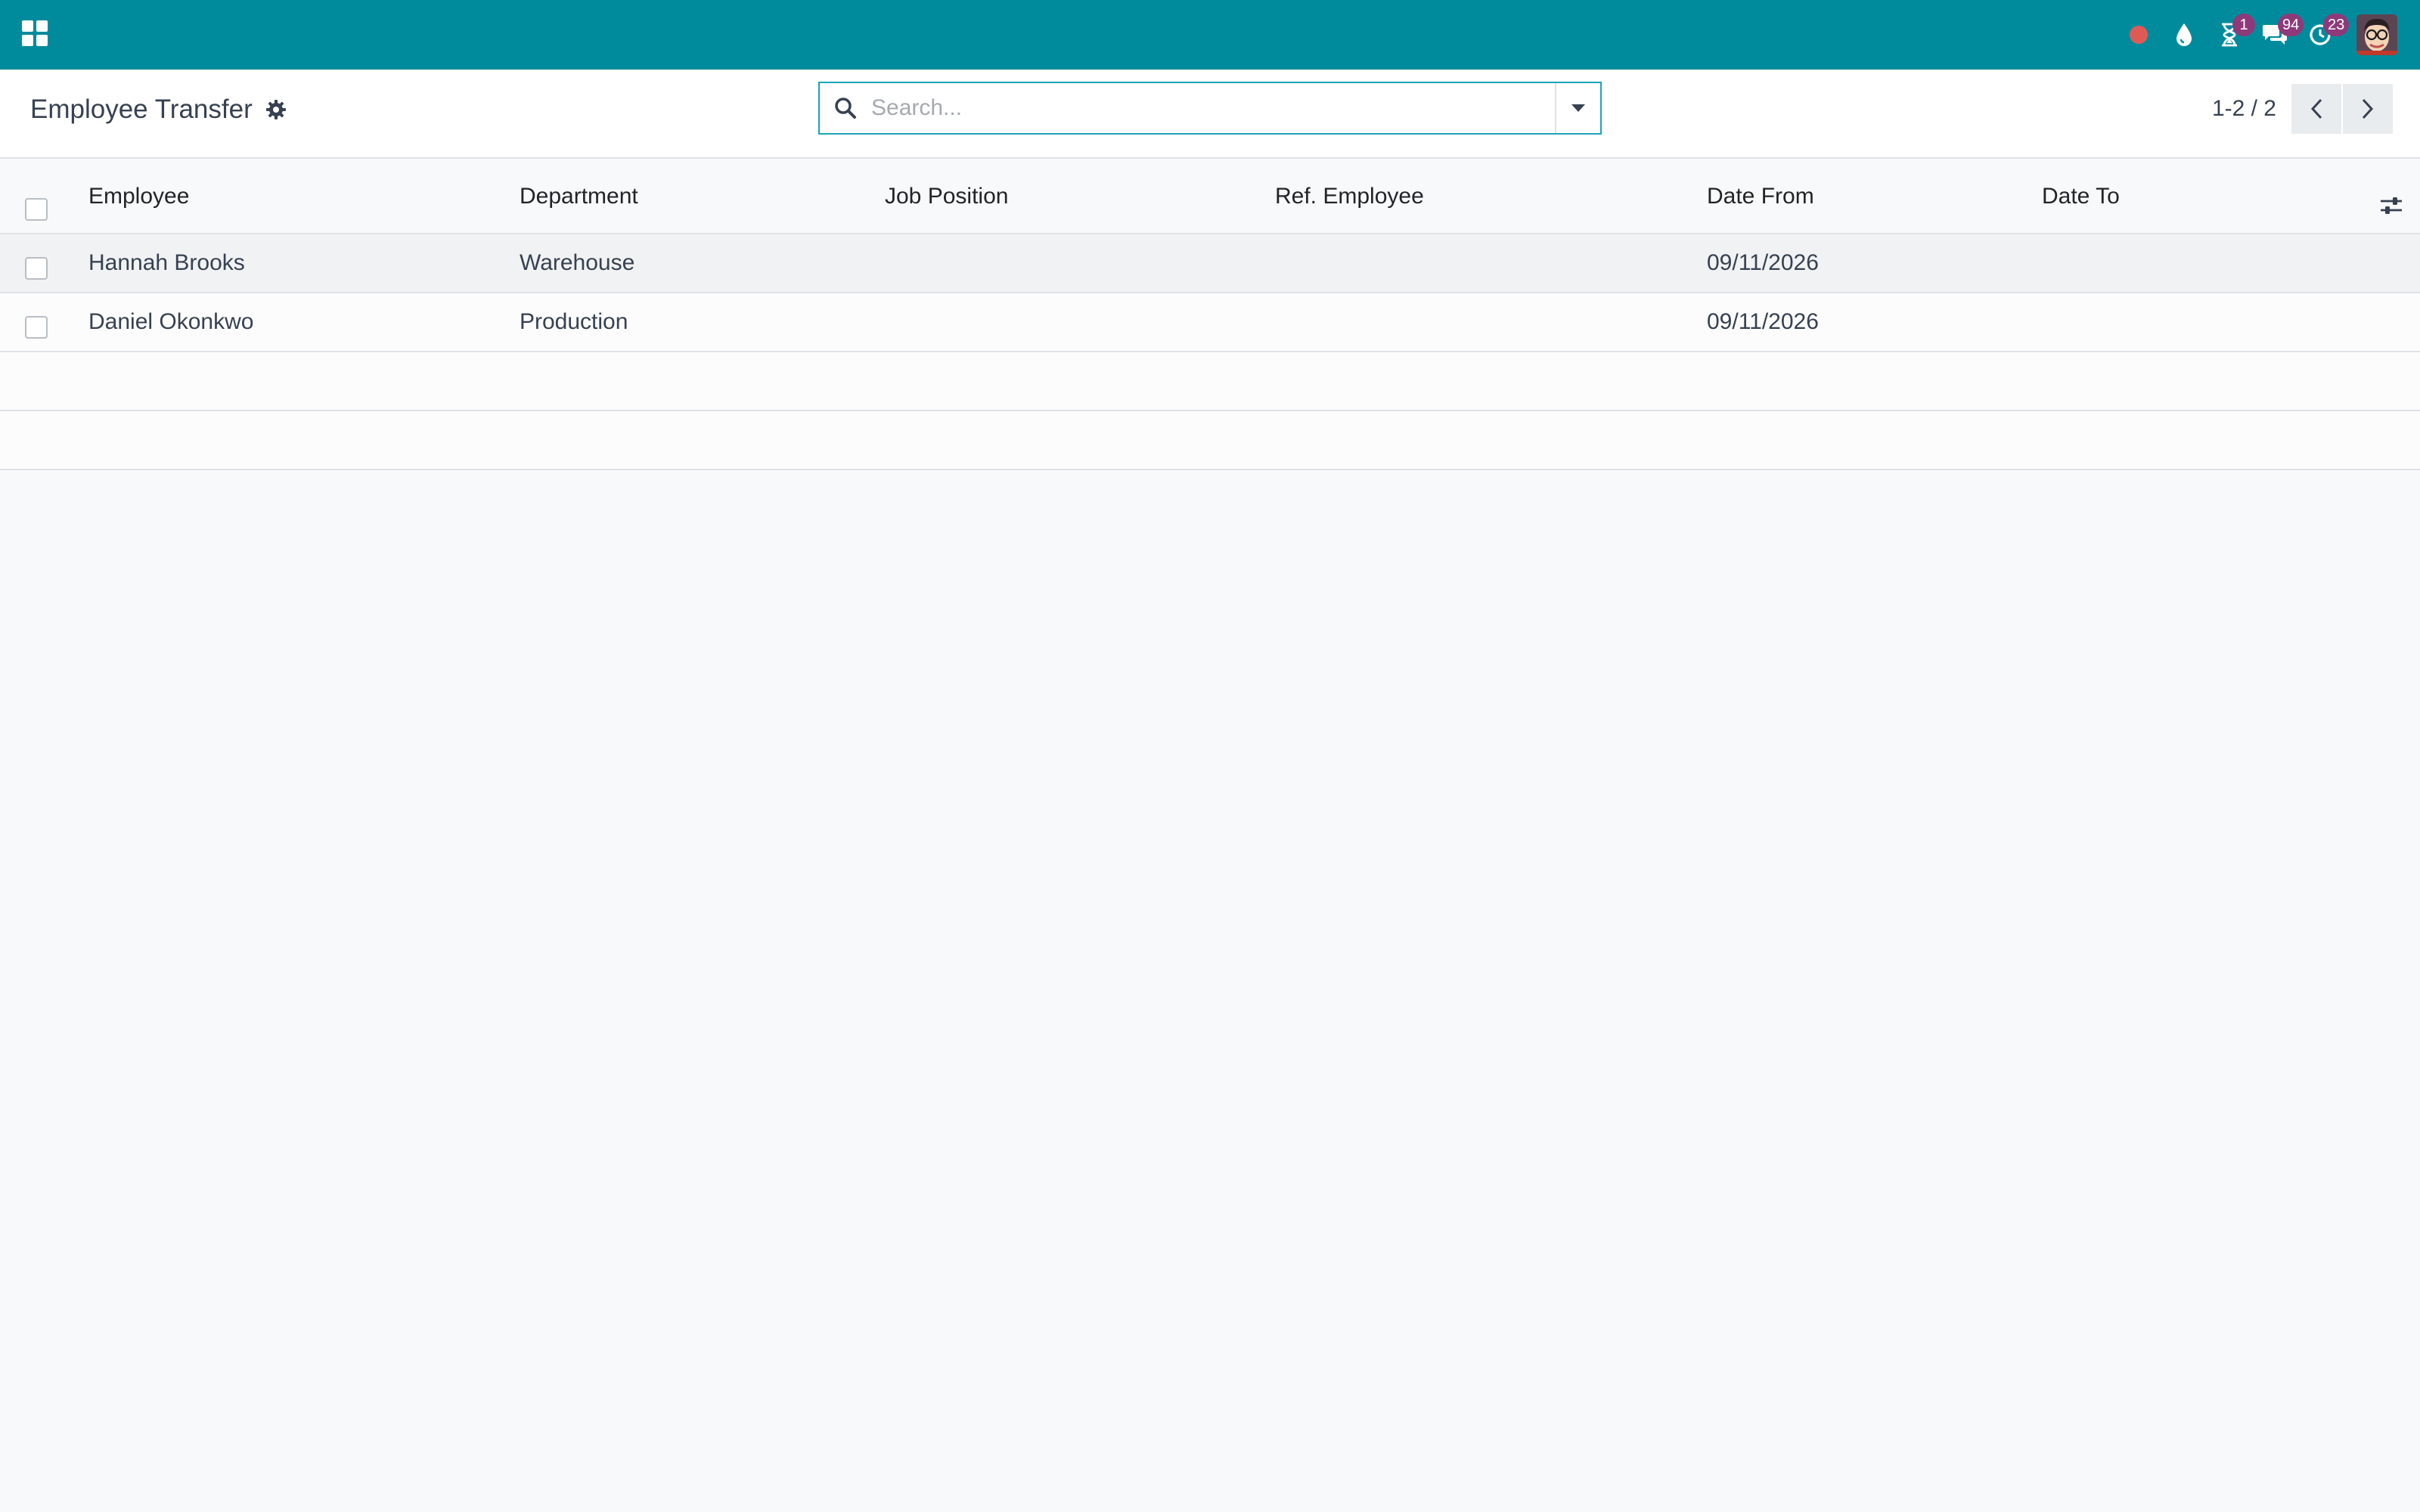 The width and height of the screenshot is (2420, 1512). I want to click on user-avatar, so click(2376, 34).